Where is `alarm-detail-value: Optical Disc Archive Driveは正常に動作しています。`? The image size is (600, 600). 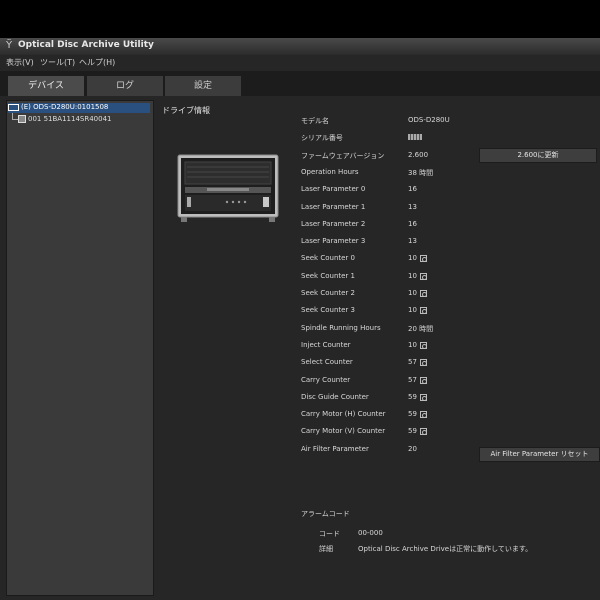 alarm-detail-value: Optical Disc Archive Driveは正常に動作しています。 is located at coordinates (445, 549).